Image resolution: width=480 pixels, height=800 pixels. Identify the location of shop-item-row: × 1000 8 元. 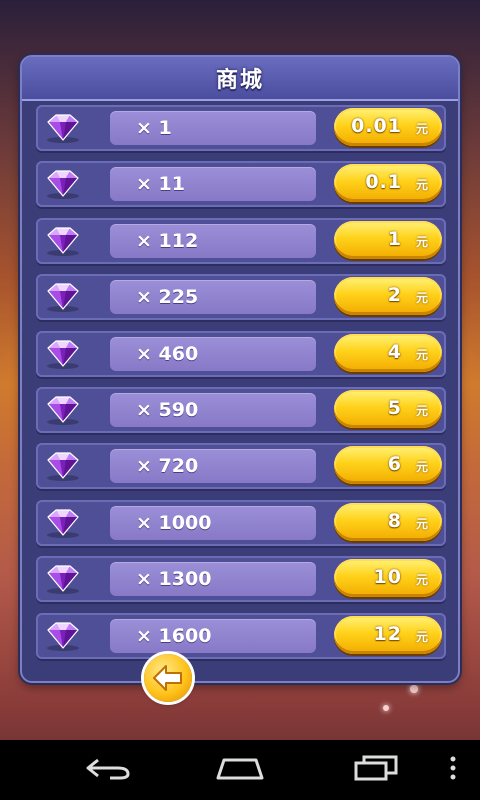
(241, 523).